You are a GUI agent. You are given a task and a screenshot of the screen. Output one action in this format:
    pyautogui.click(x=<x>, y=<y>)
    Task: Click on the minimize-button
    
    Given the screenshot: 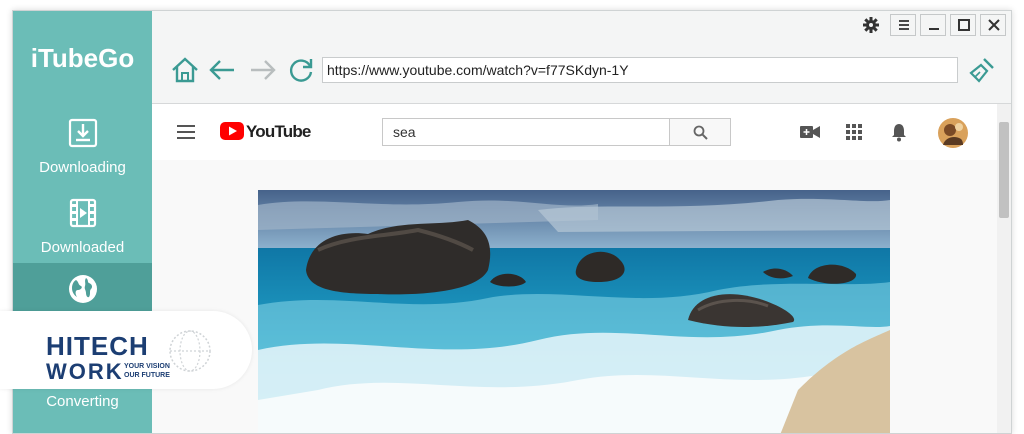 What is the action you would take?
    pyautogui.click(x=933, y=25)
    